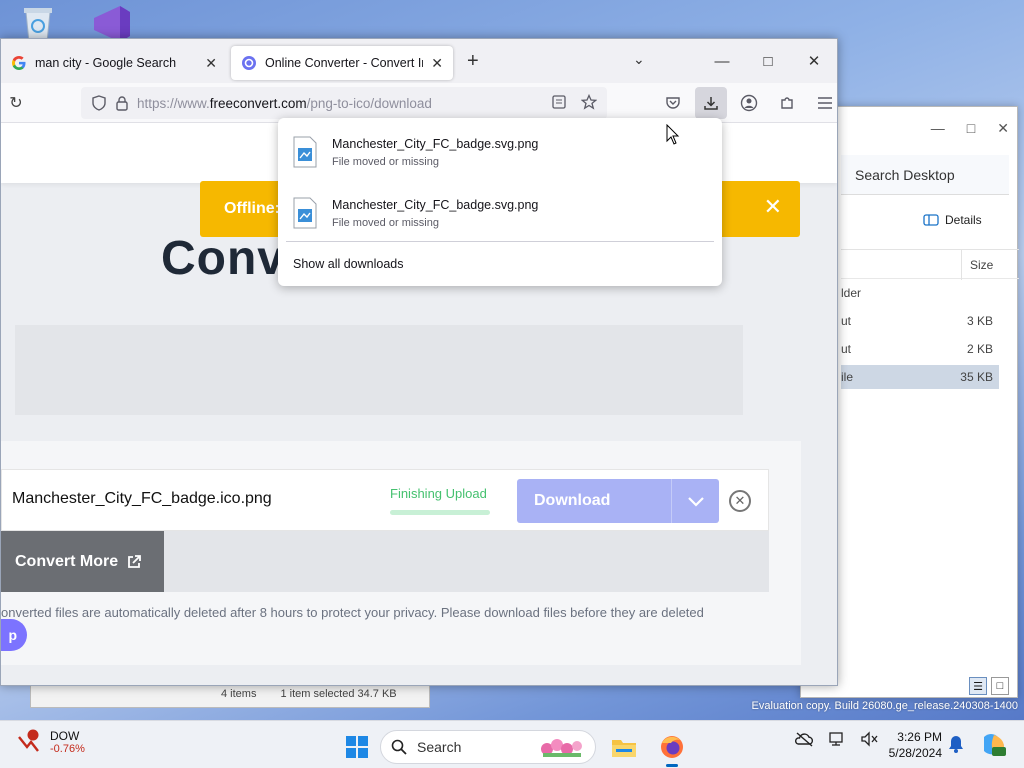  I want to click on file-size: 2 KB, so click(979, 349).